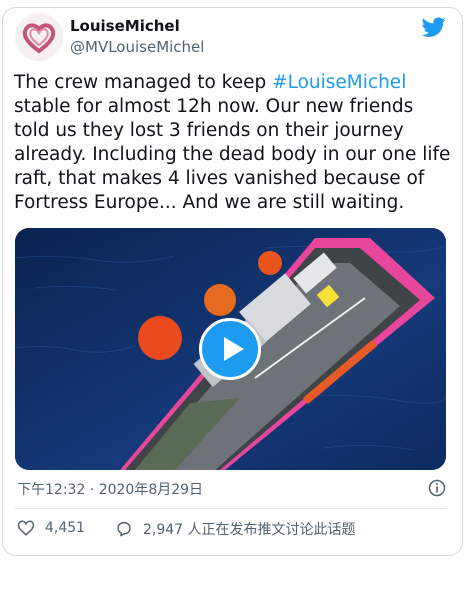 This screenshot has height=591, width=465. What do you see at coordinates (234, 349) in the screenshot?
I see `play-icon` at bounding box center [234, 349].